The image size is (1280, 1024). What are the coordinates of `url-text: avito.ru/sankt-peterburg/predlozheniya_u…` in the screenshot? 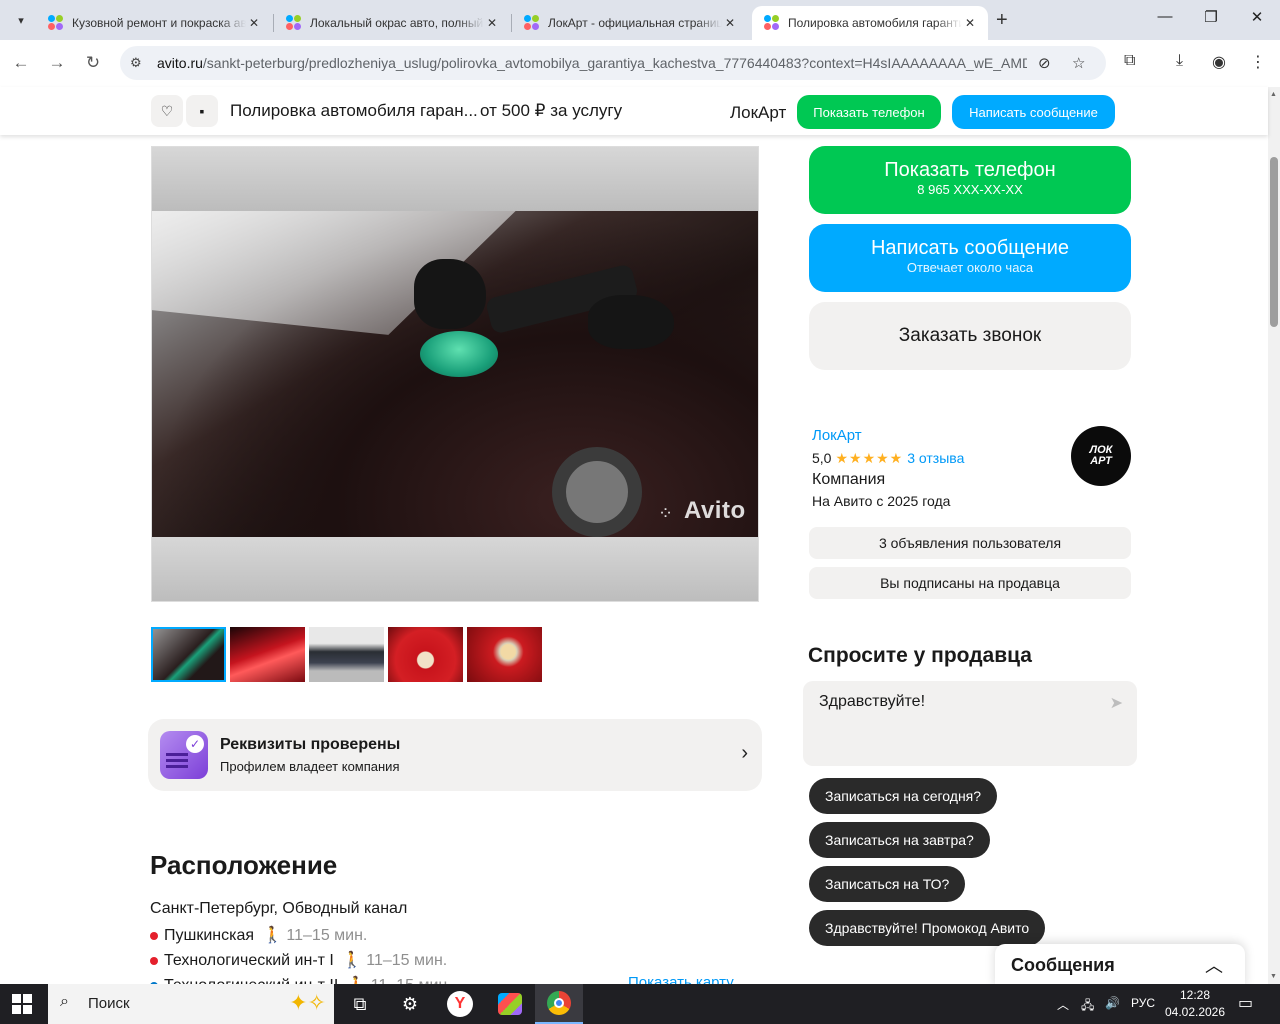 It's located at (592, 63).